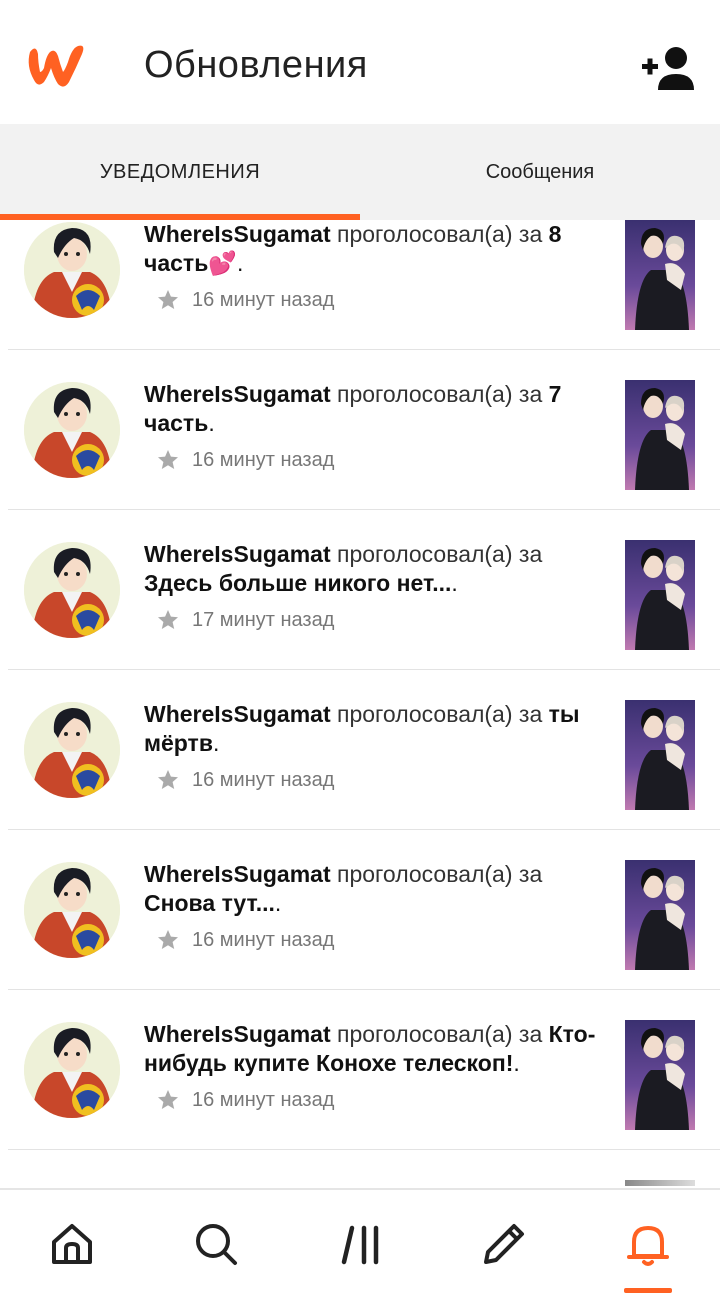  I want to click on tab-notifications: УВЕДОМЛЕНИЯ, so click(180, 172).